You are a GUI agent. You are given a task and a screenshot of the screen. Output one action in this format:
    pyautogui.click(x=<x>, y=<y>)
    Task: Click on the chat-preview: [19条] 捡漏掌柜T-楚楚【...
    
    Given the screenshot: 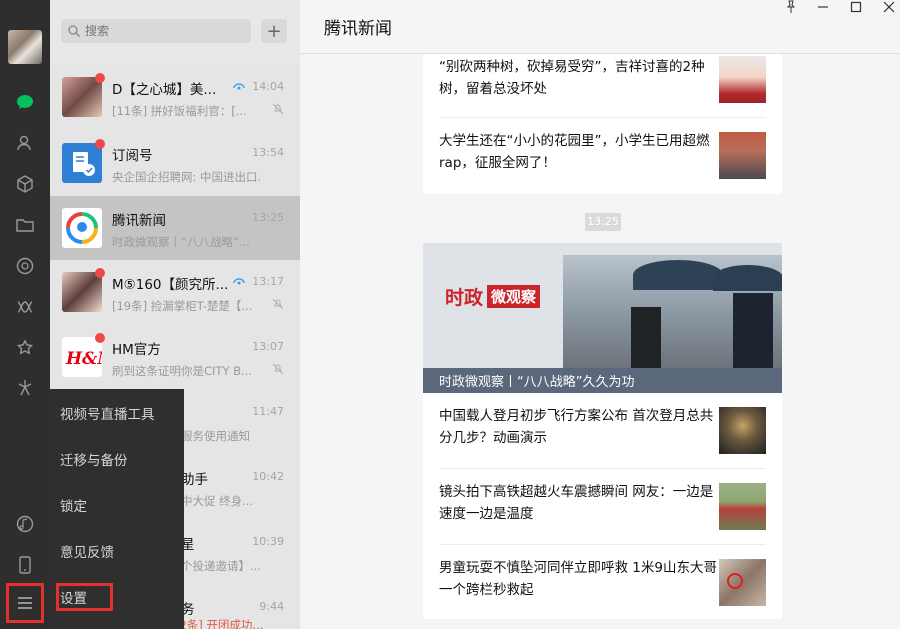 What is the action you would take?
    pyautogui.click(x=182, y=306)
    